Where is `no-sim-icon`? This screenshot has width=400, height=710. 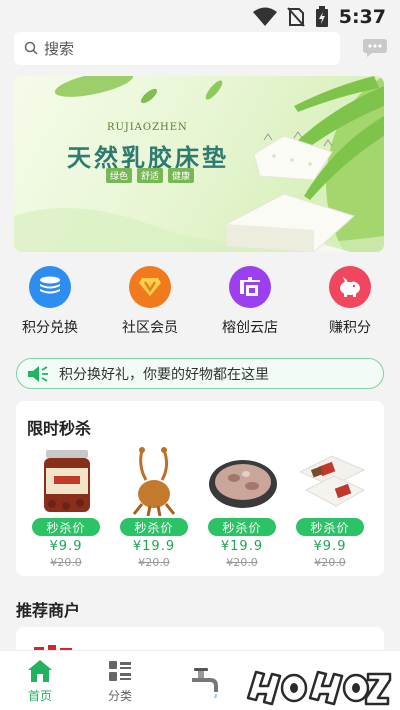
no-sim-icon is located at coordinates (295, 17).